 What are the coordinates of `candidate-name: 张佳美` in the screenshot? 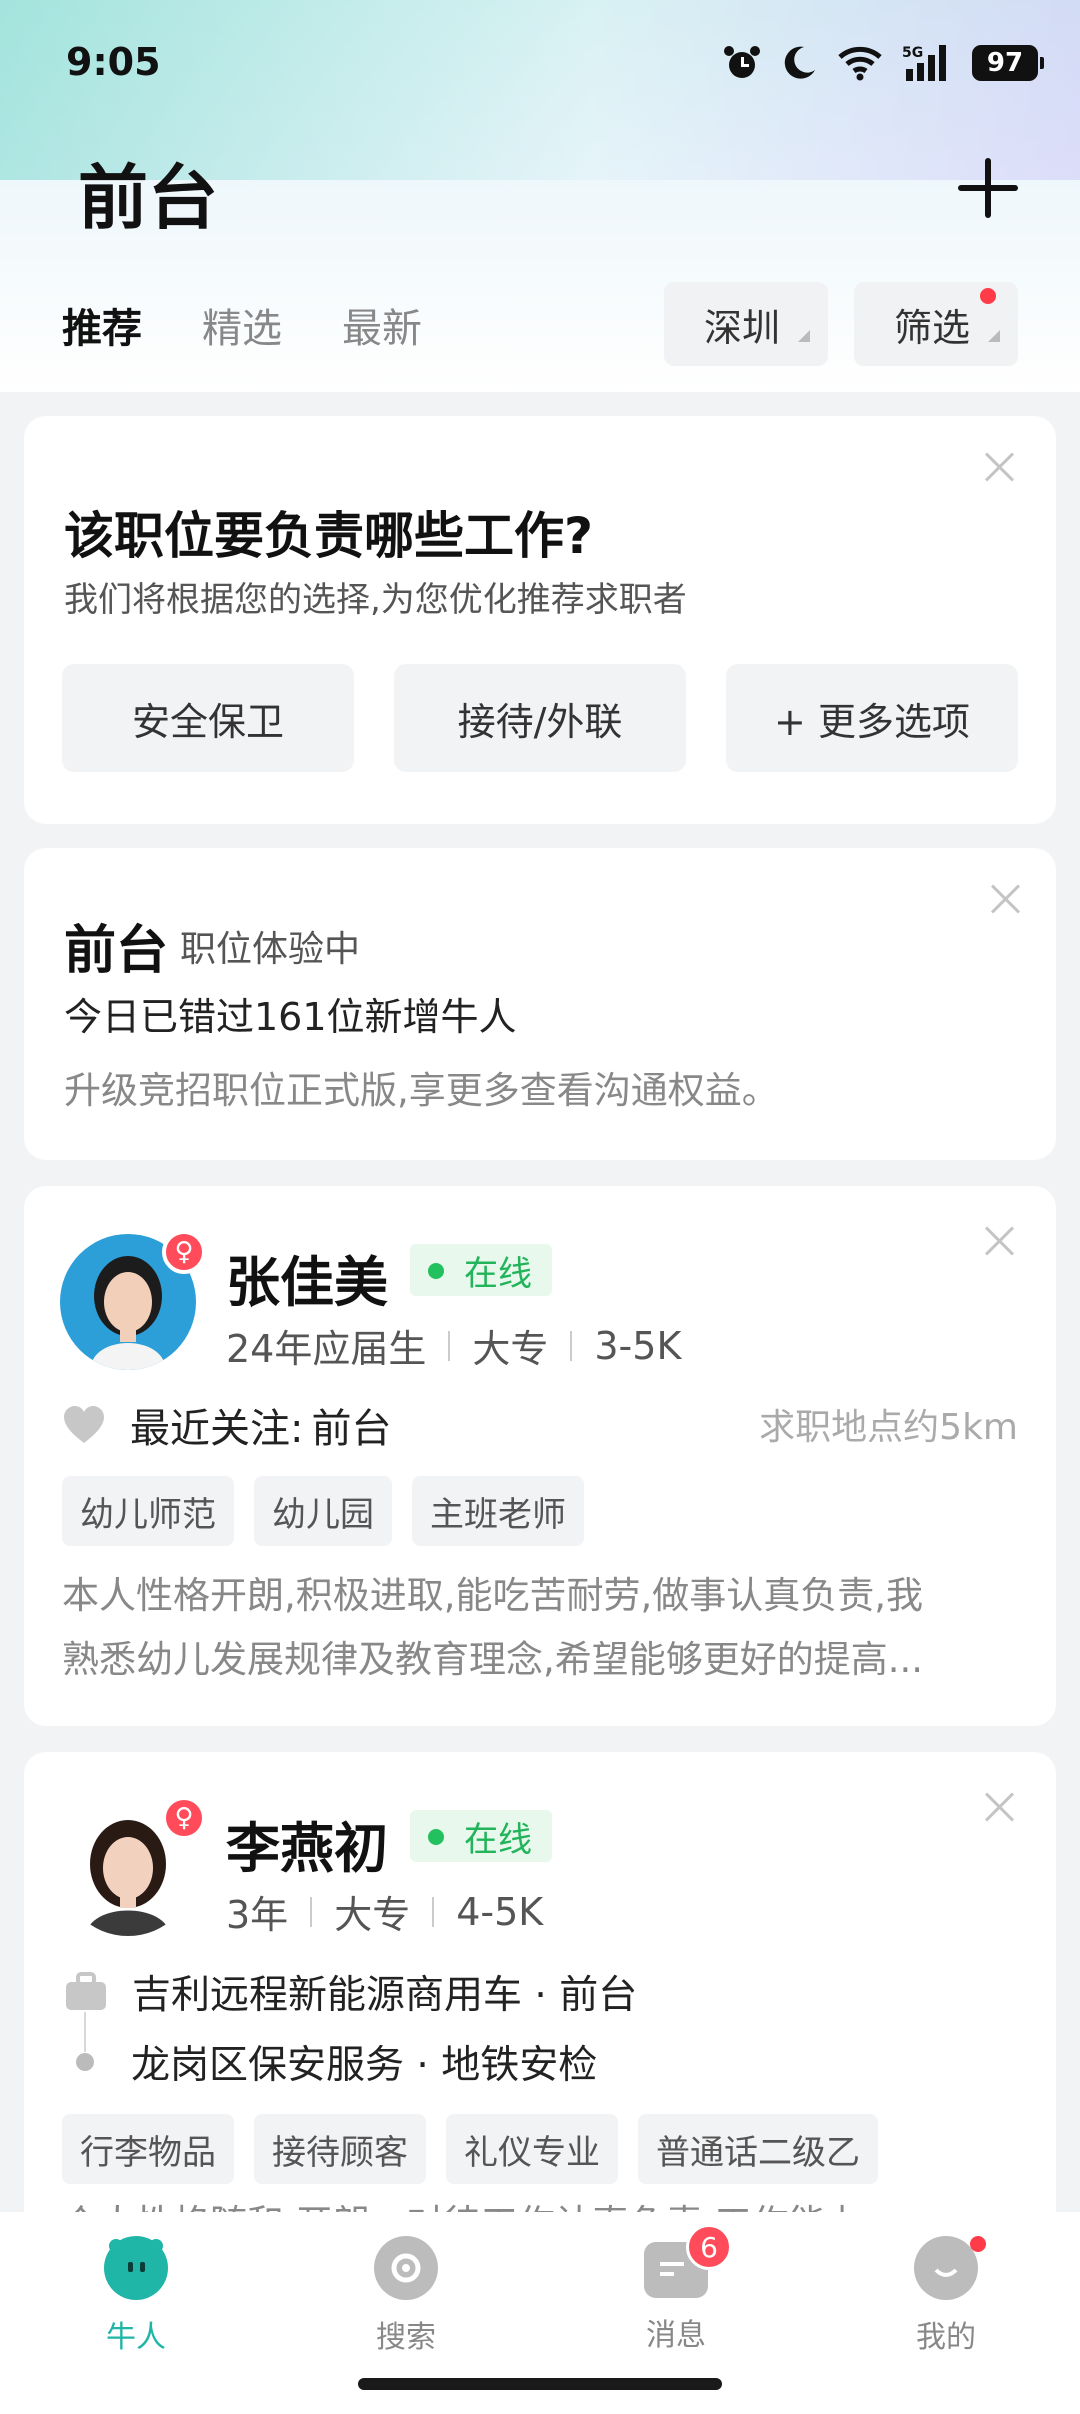 It's located at (307, 1282).